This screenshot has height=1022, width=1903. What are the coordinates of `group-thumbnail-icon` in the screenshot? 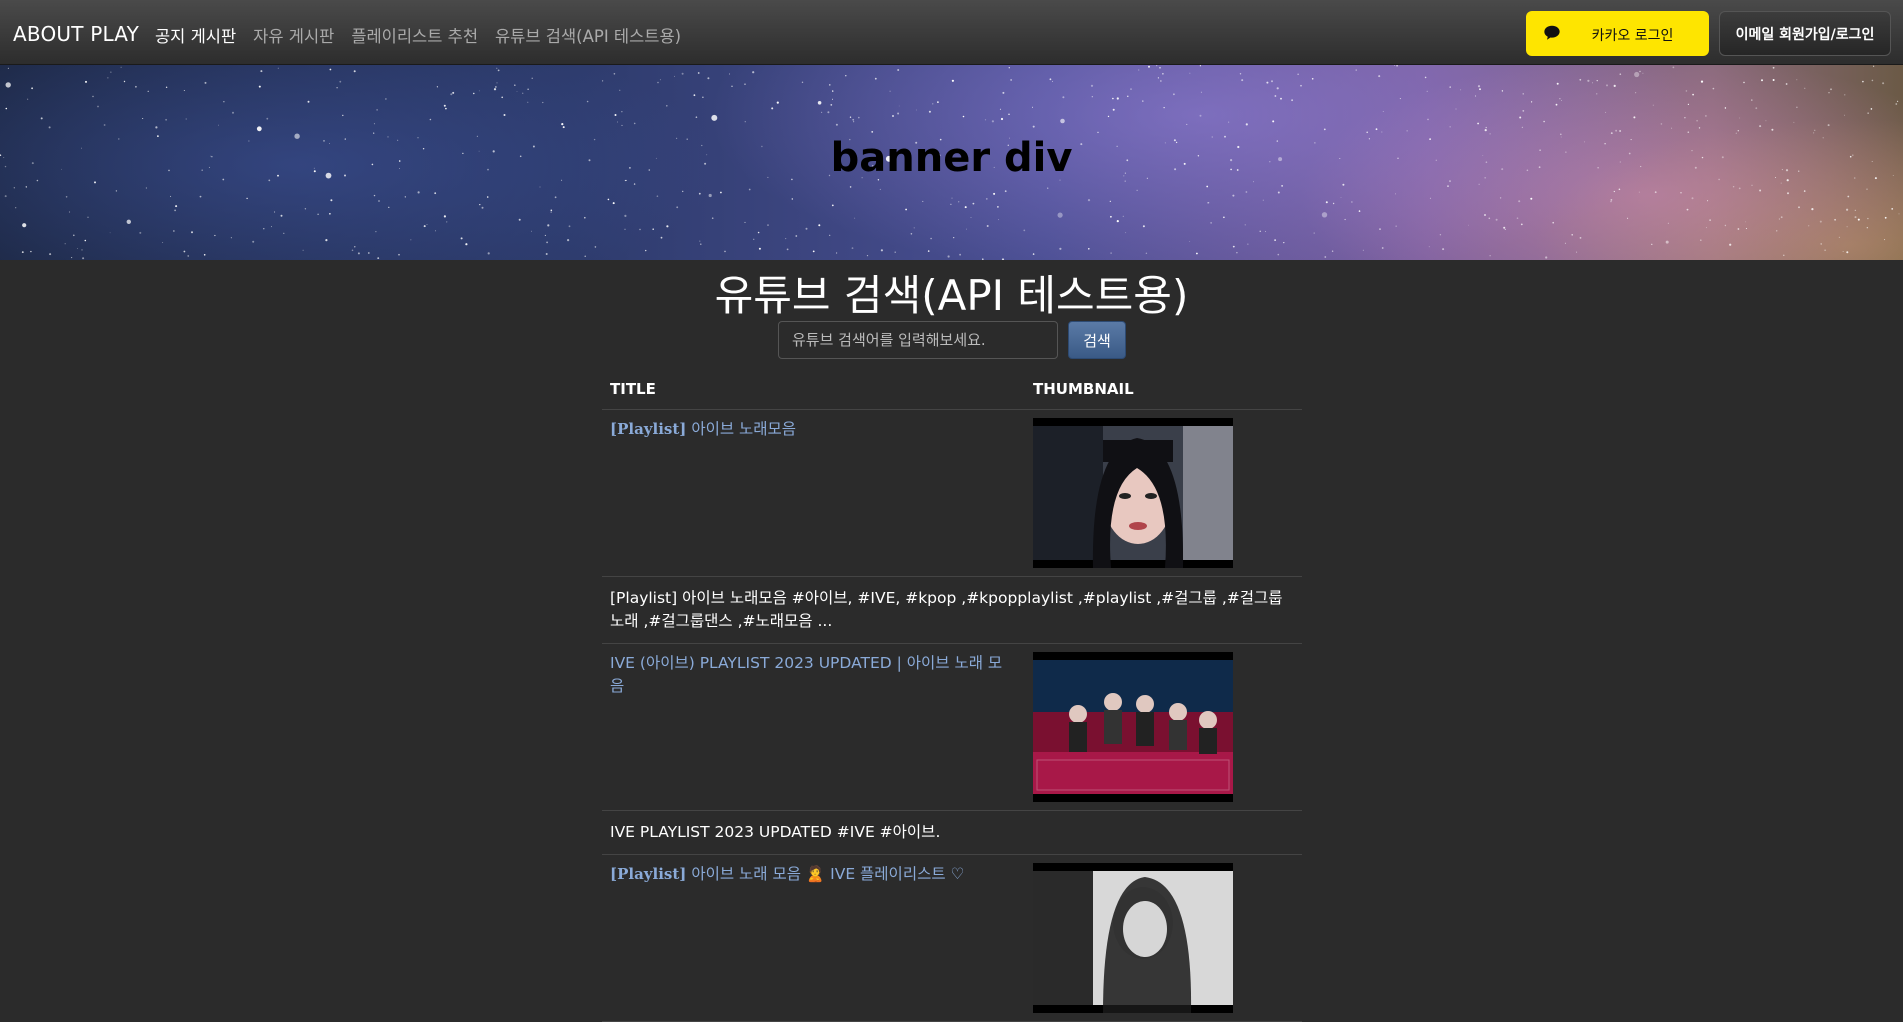 It's located at (1133, 727).